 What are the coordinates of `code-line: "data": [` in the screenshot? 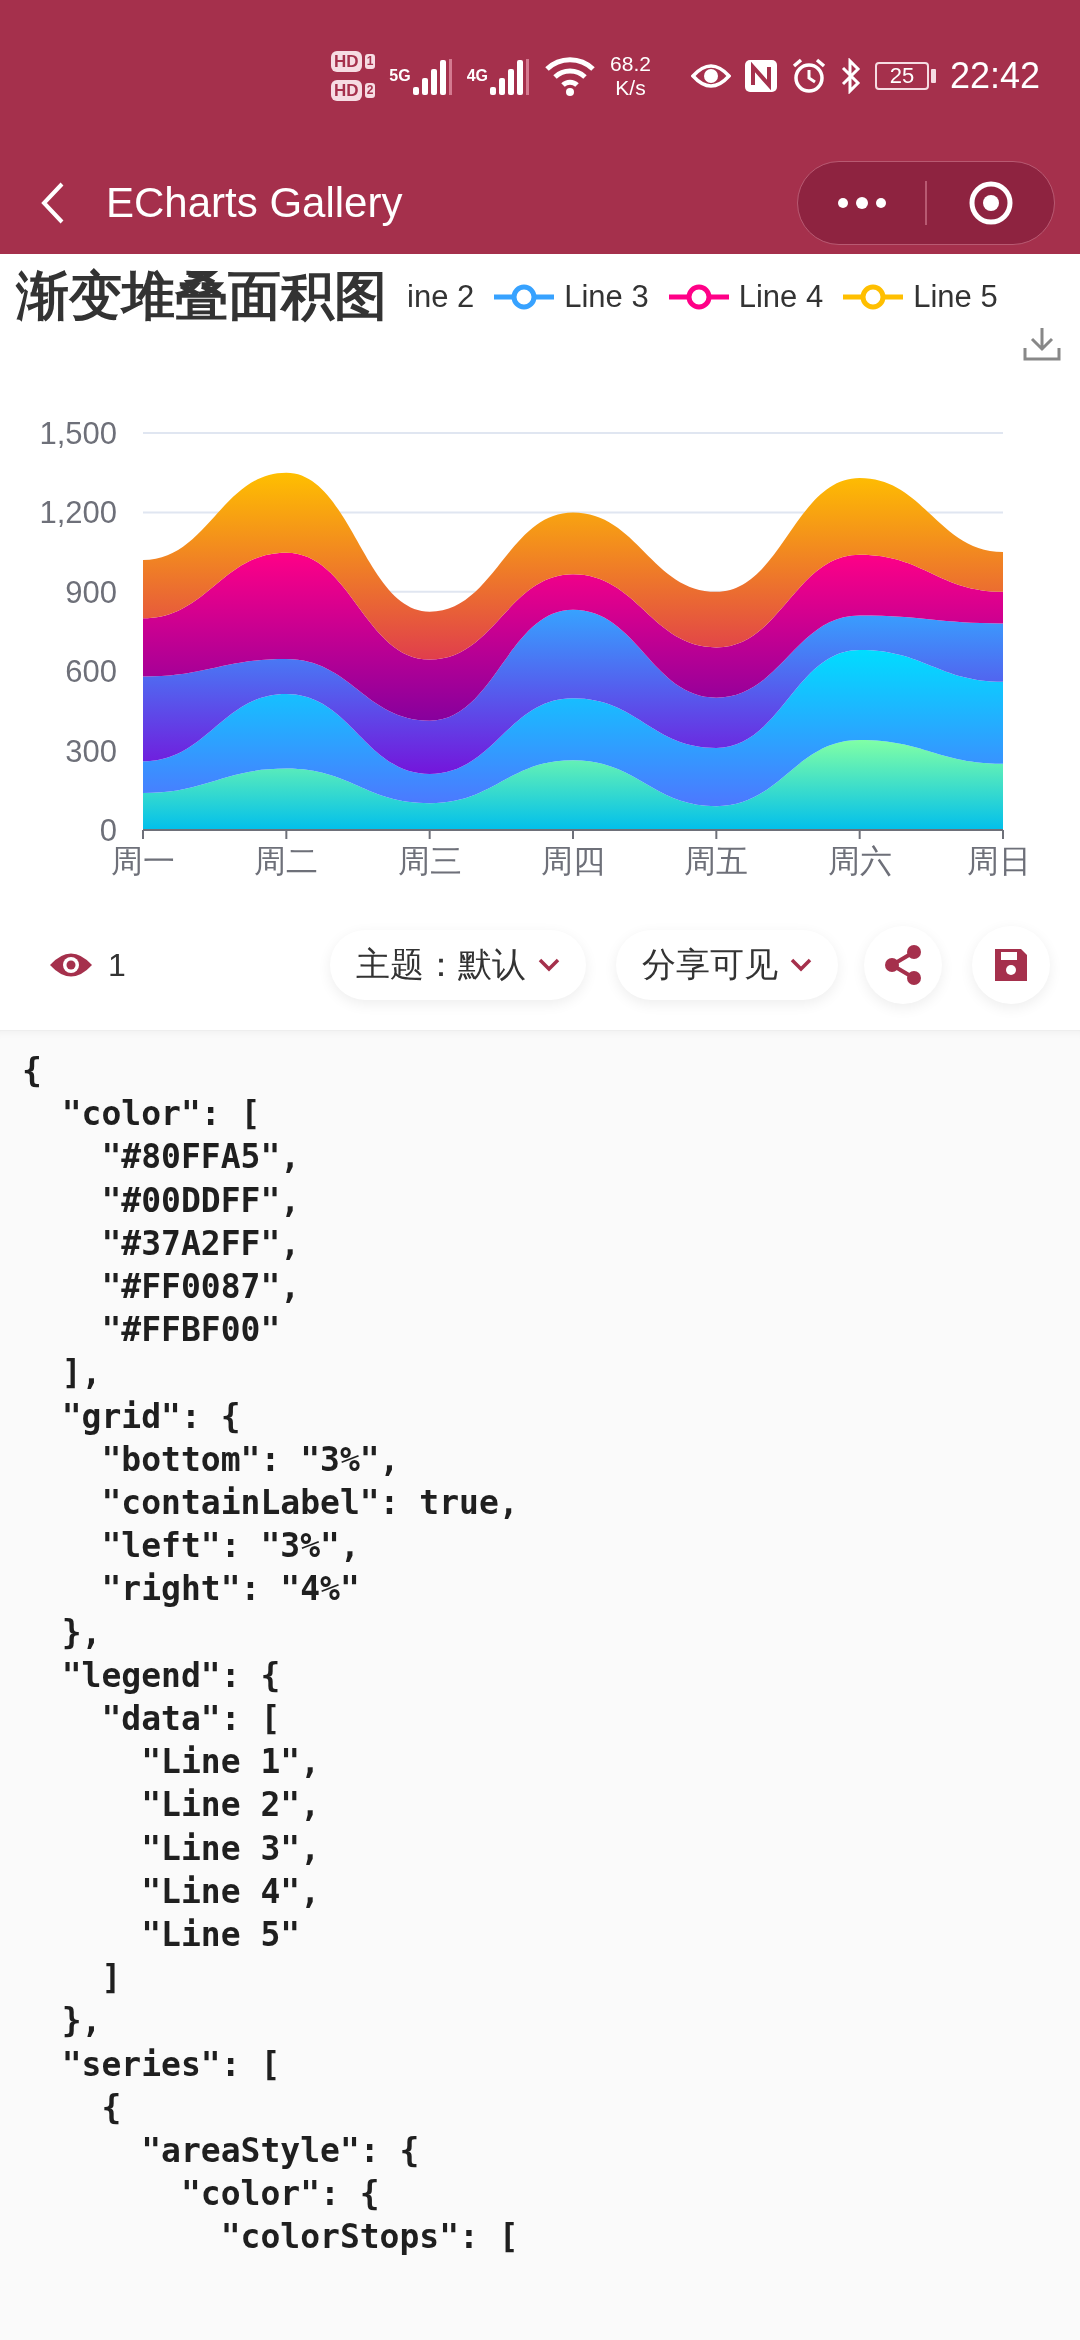 It's located at (190, 1719).